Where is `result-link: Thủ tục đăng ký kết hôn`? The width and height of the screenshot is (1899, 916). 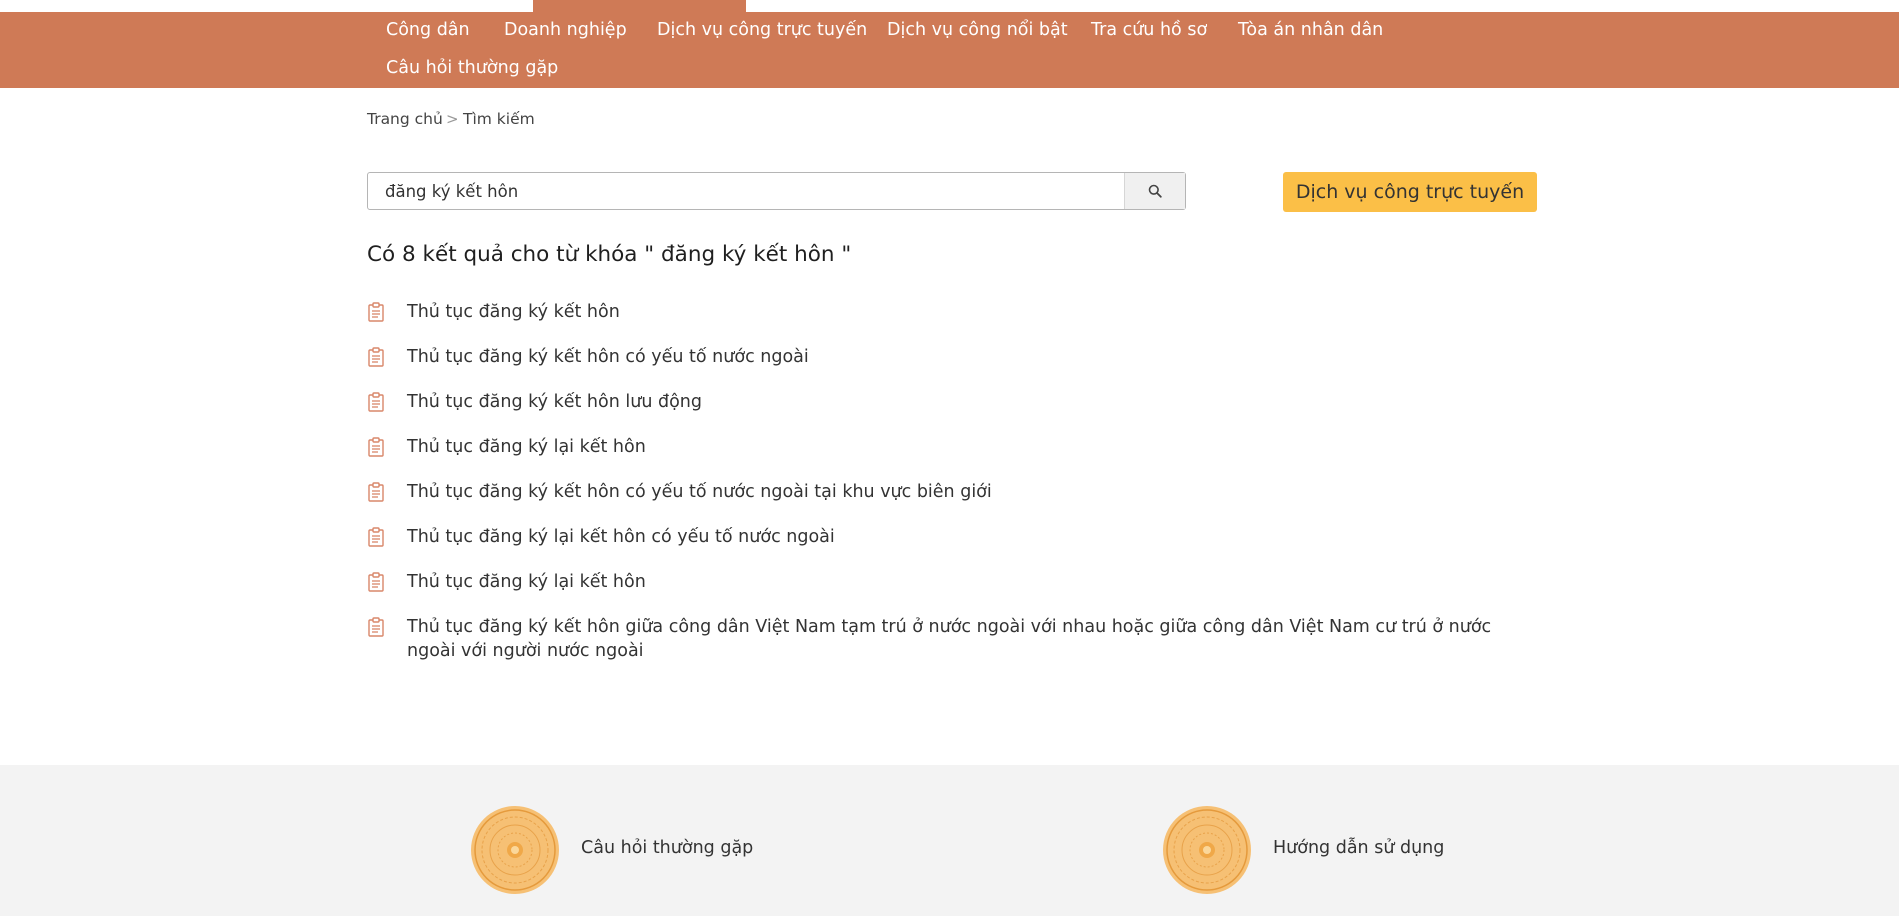
result-link: Thủ tục đăng ký kết hôn is located at coordinates (974, 312).